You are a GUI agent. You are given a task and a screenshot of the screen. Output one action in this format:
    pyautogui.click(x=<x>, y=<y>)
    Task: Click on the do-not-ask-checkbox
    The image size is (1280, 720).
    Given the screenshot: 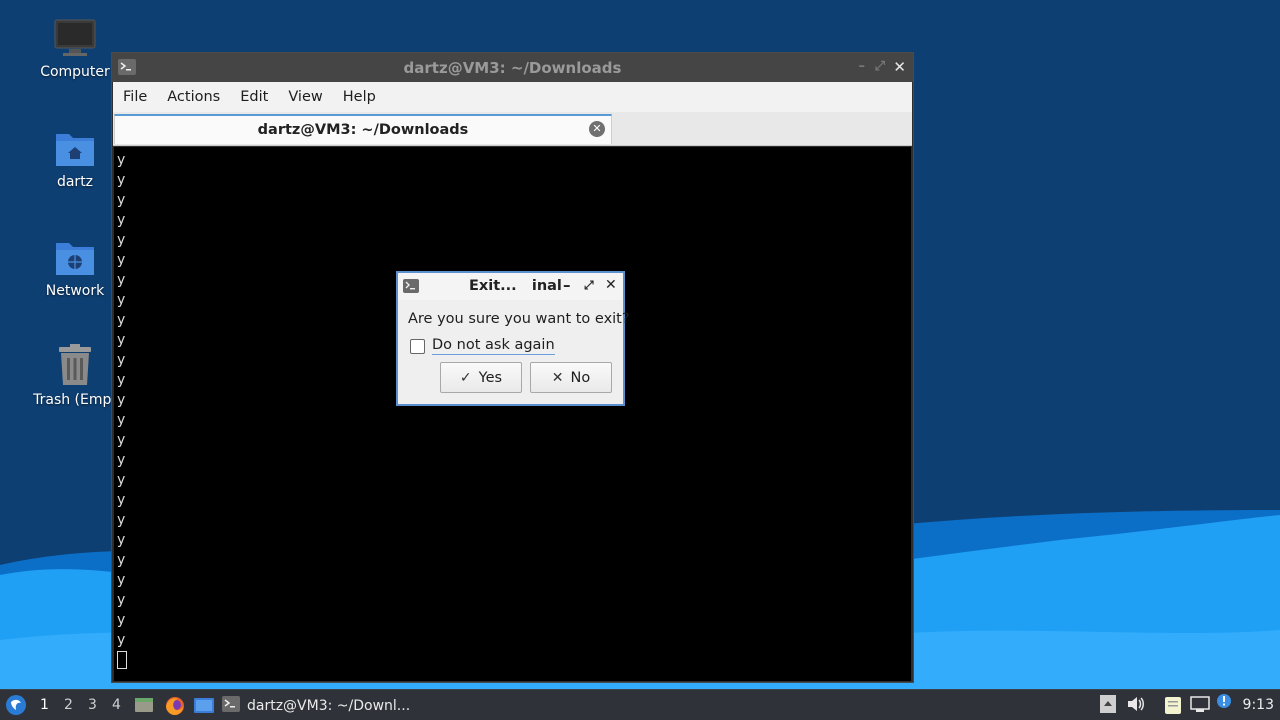 What is the action you would take?
    pyautogui.click(x=417, y=346)
    